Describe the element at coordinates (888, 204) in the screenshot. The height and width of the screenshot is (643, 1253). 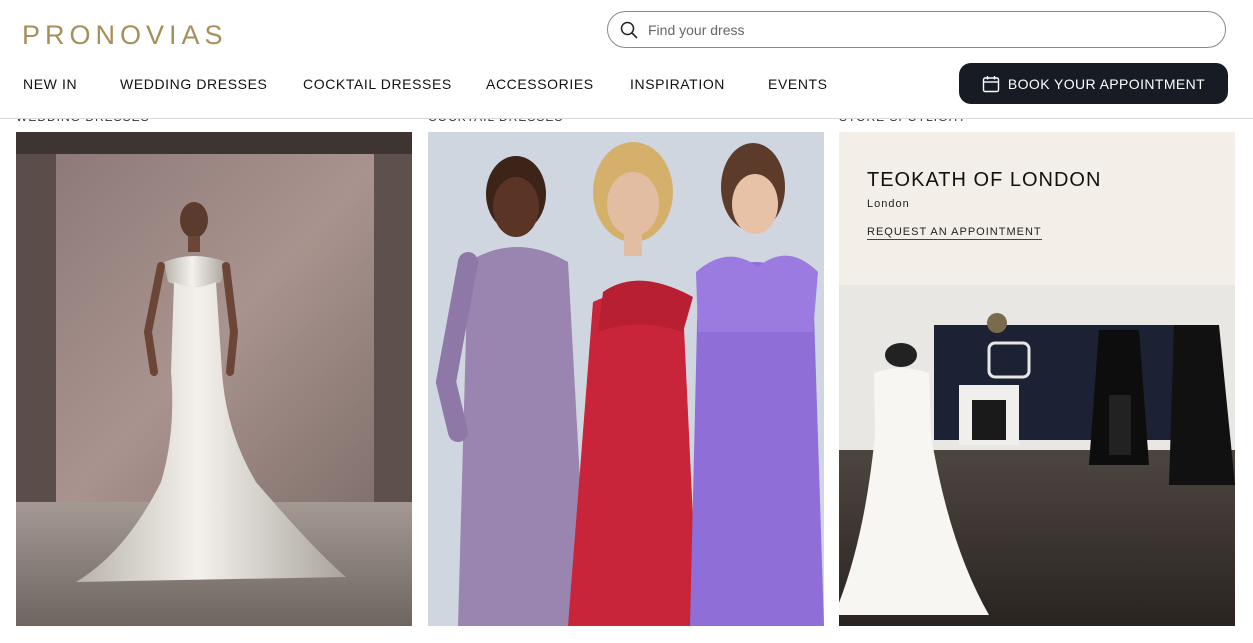
I see `store-city: London` at that location.